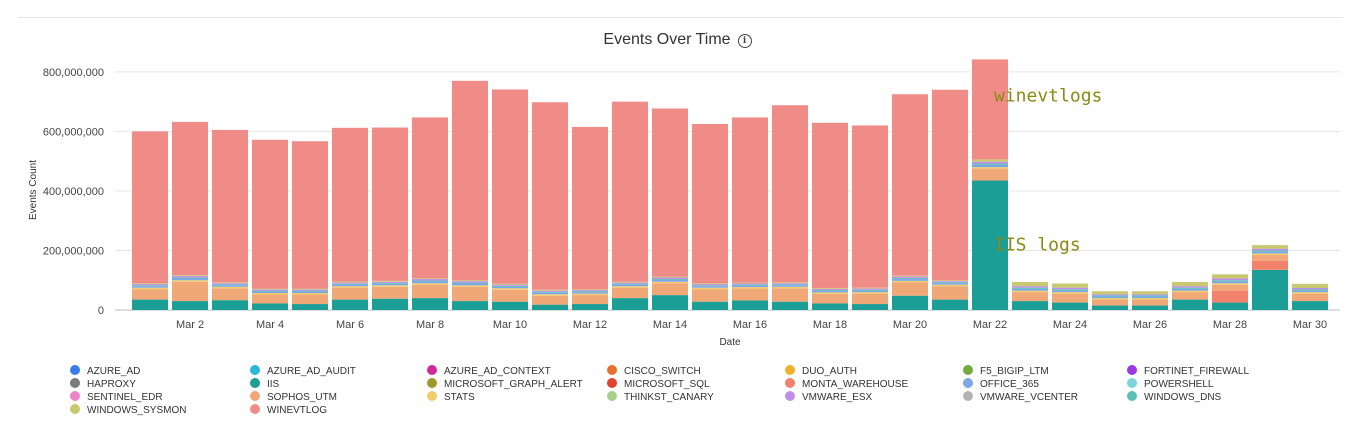 The height and width of the screenshot is (428, 1355). Describe the element at coordinates (1006, 371) in the screenshot. I see `legend-item: F5_BIGIP_LTM` at that location.